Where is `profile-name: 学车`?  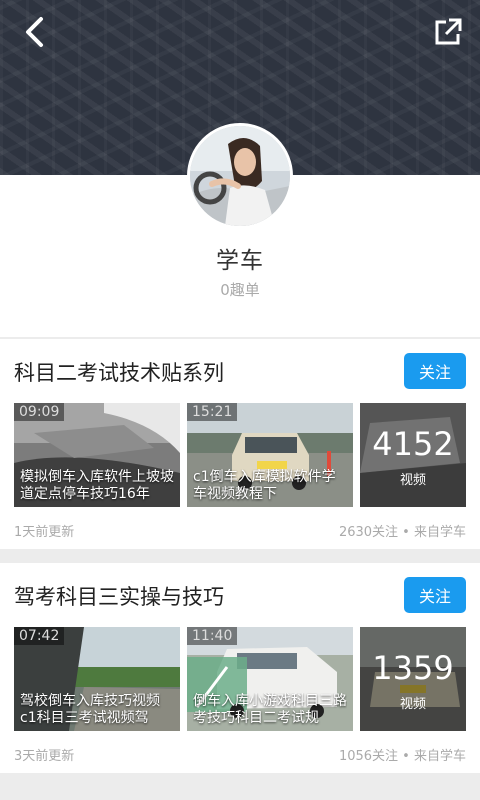
profile-name: 学车 is located at coordinates (240, 261).